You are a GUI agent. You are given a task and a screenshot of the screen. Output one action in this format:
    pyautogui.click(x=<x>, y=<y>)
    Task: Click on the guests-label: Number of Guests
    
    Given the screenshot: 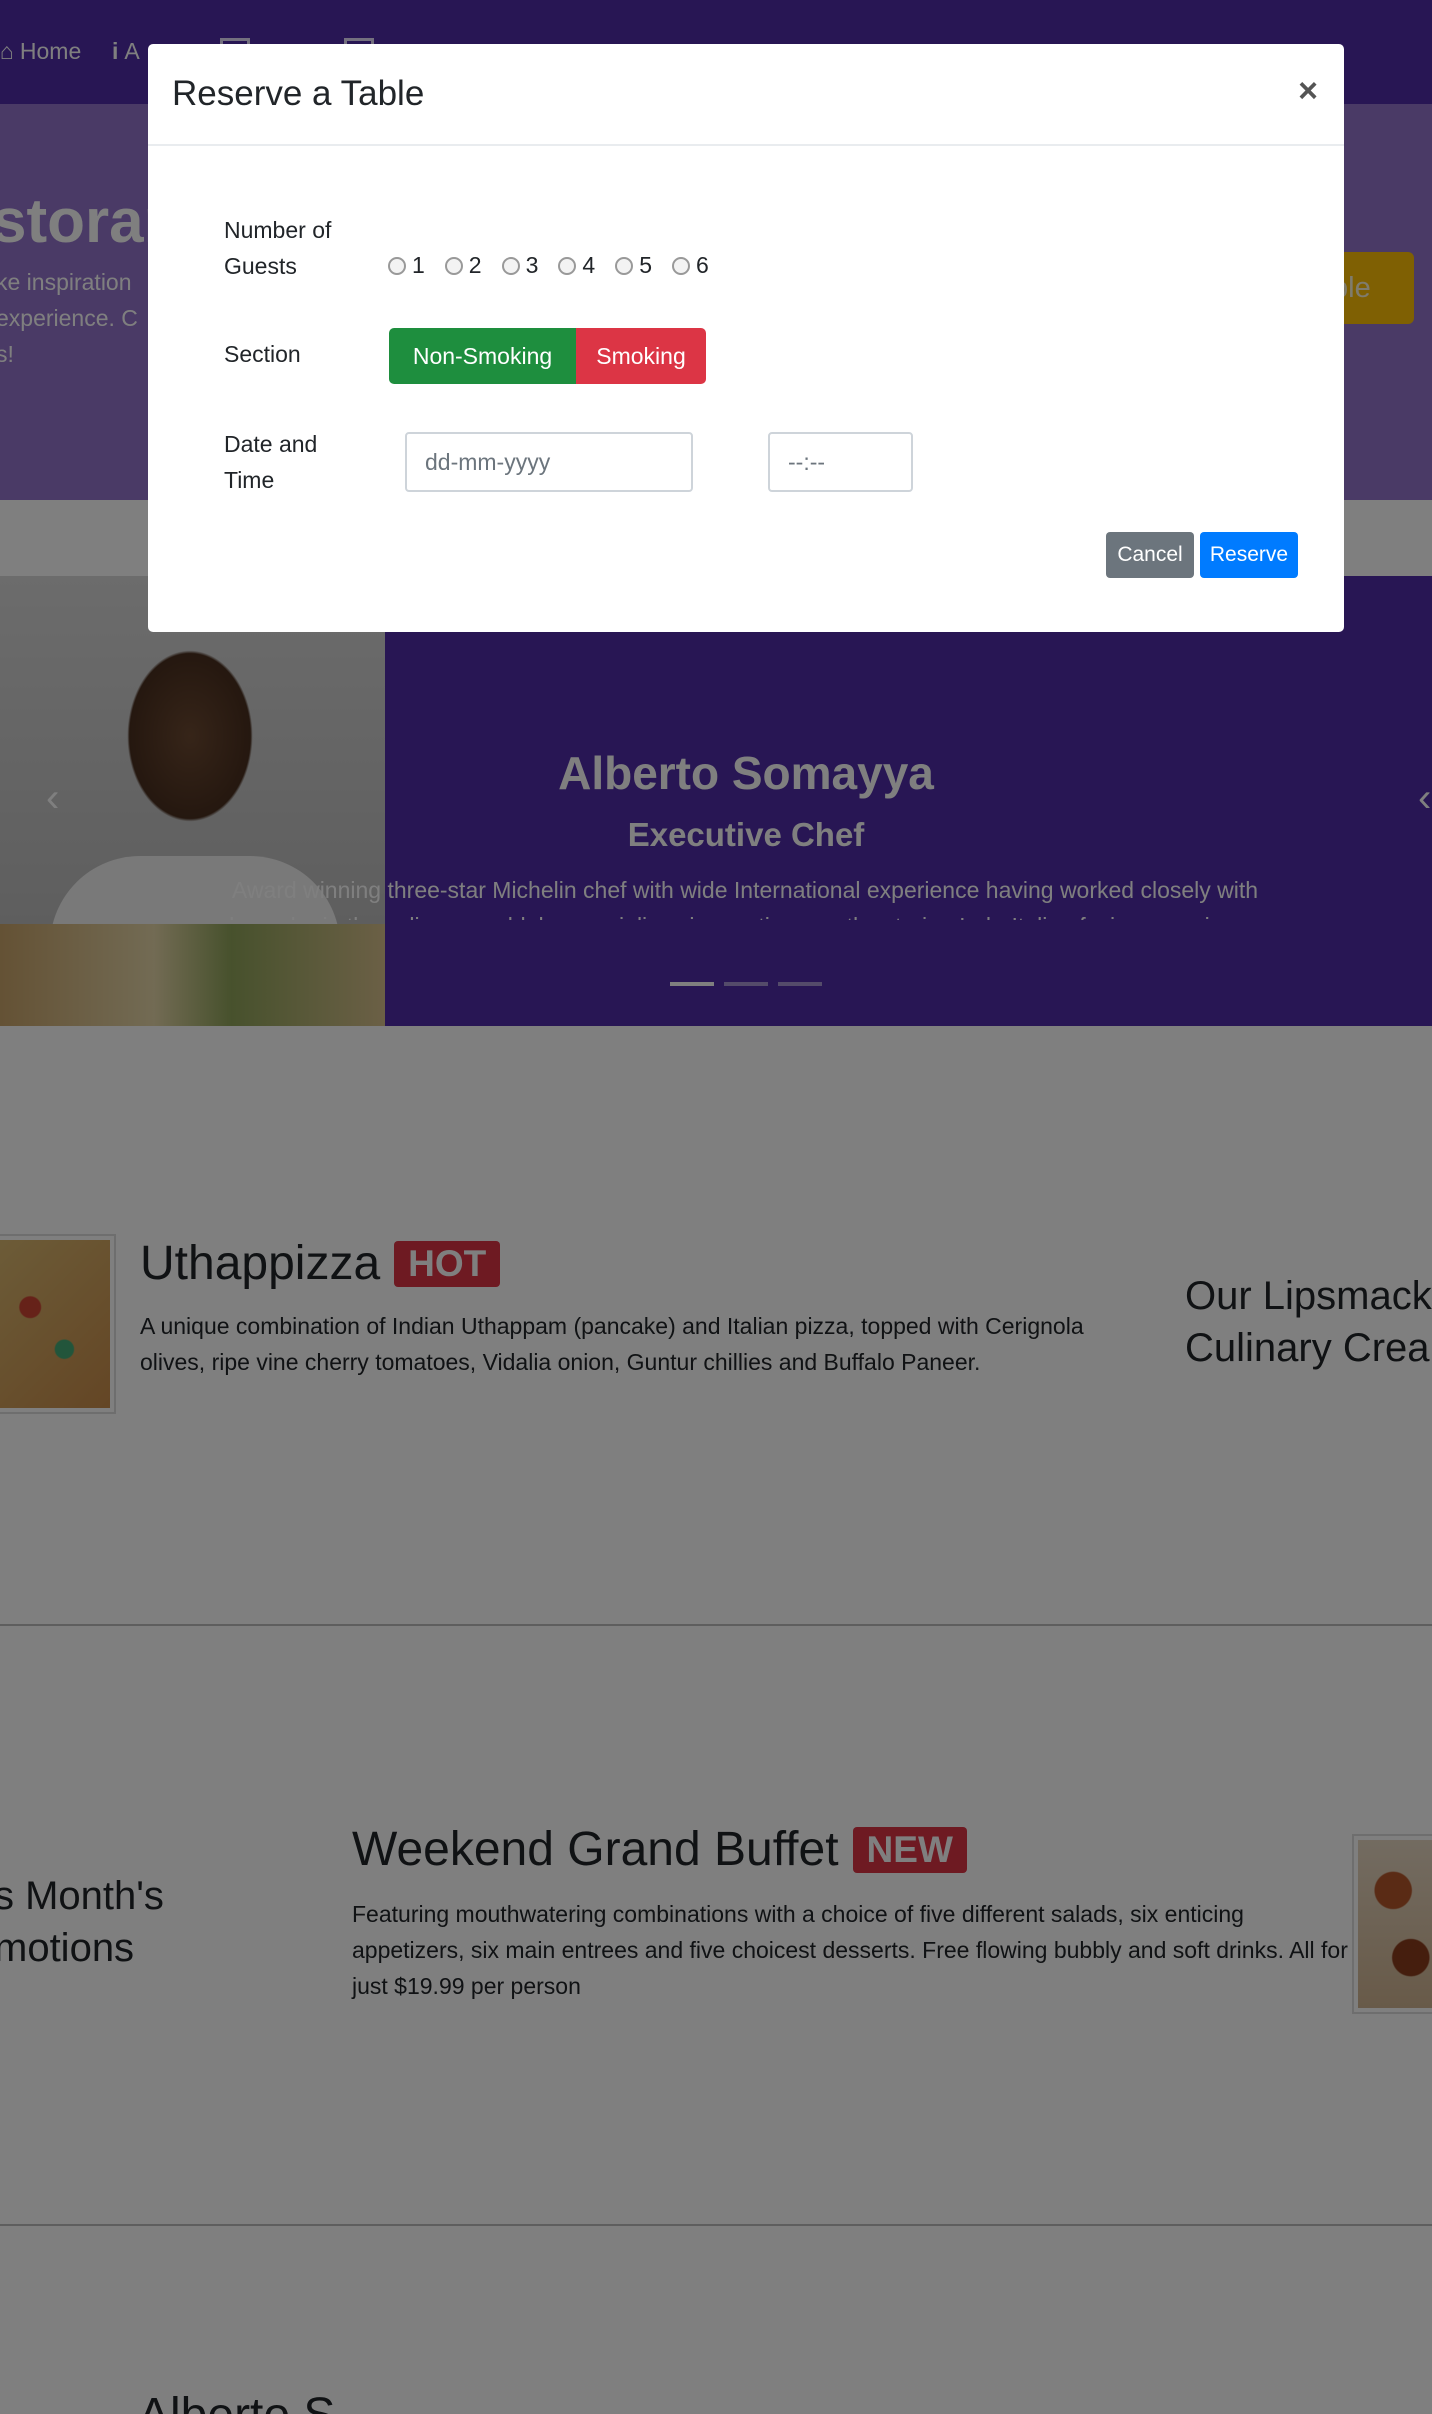 What is the action you would take?
    pyautogui.click(x=278, y=248)
    